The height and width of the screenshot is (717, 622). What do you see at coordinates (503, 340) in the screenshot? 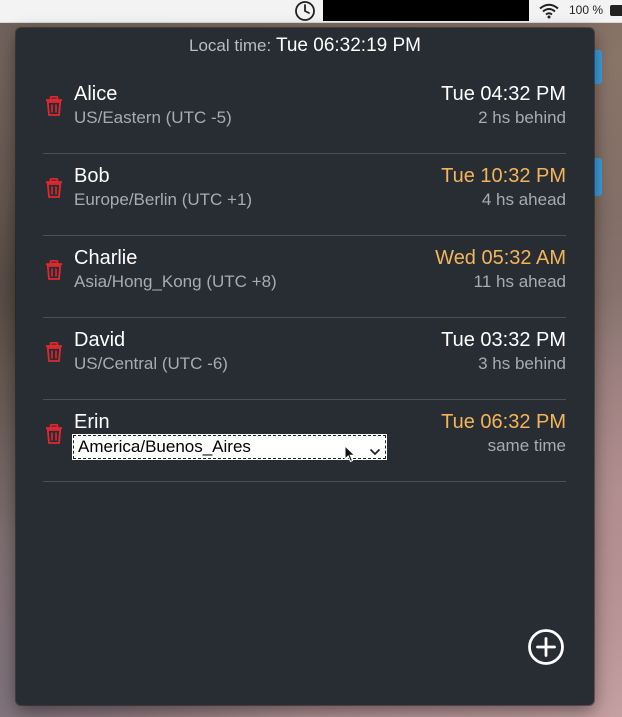
I see `contact-time: Tue 03:32 PM` at bounding box center [503, 340].